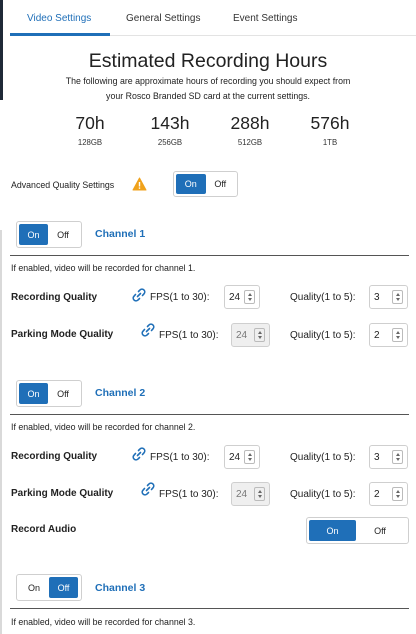 The image size is (416, 634). What do you see at coordinates (180, 297) in the screenshot?
I see `channel-1-recording-fps-label: FPS(1 to 30):` at bounding box center [180, 297].